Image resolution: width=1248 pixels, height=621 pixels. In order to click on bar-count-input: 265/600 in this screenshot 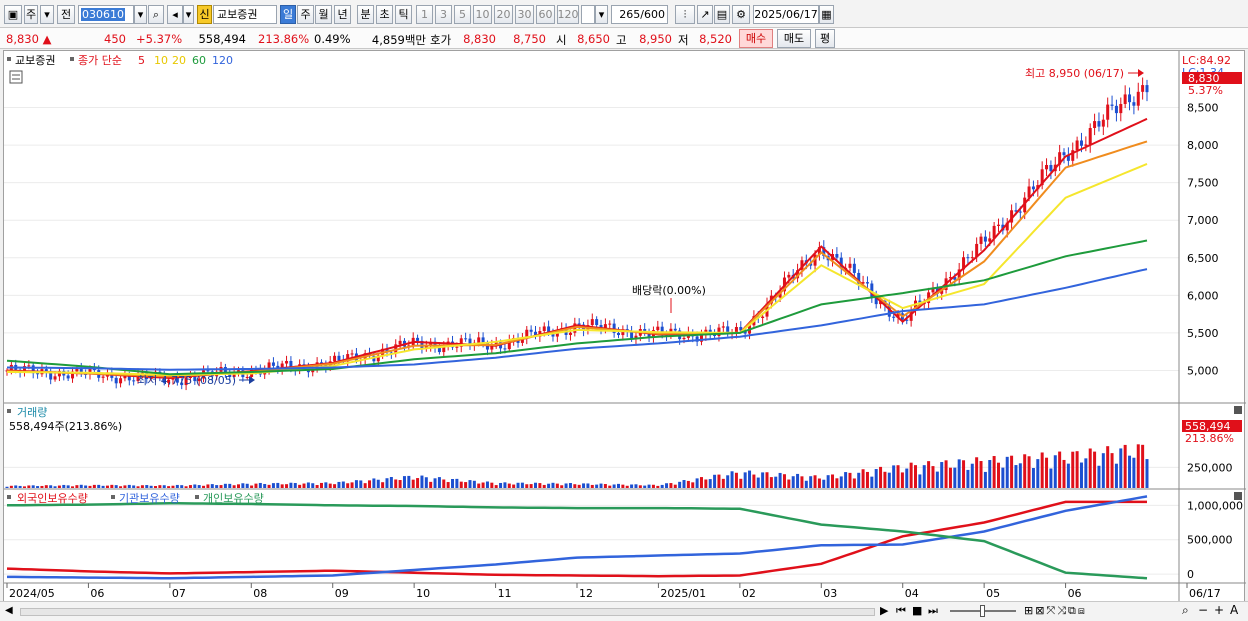, I will do `click(639, 14)`.